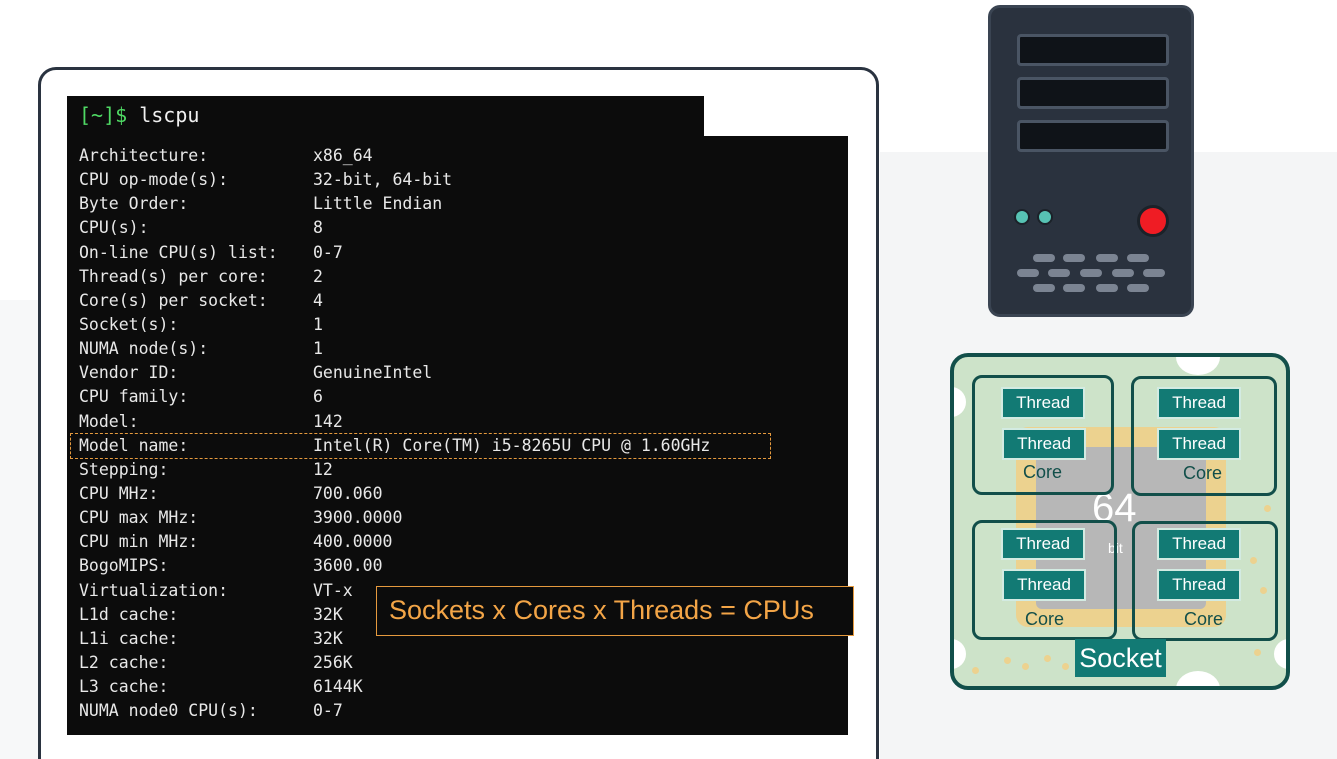 This screenshot has height=759, width=1337. I want to click on status-led, so click(1045, 217).